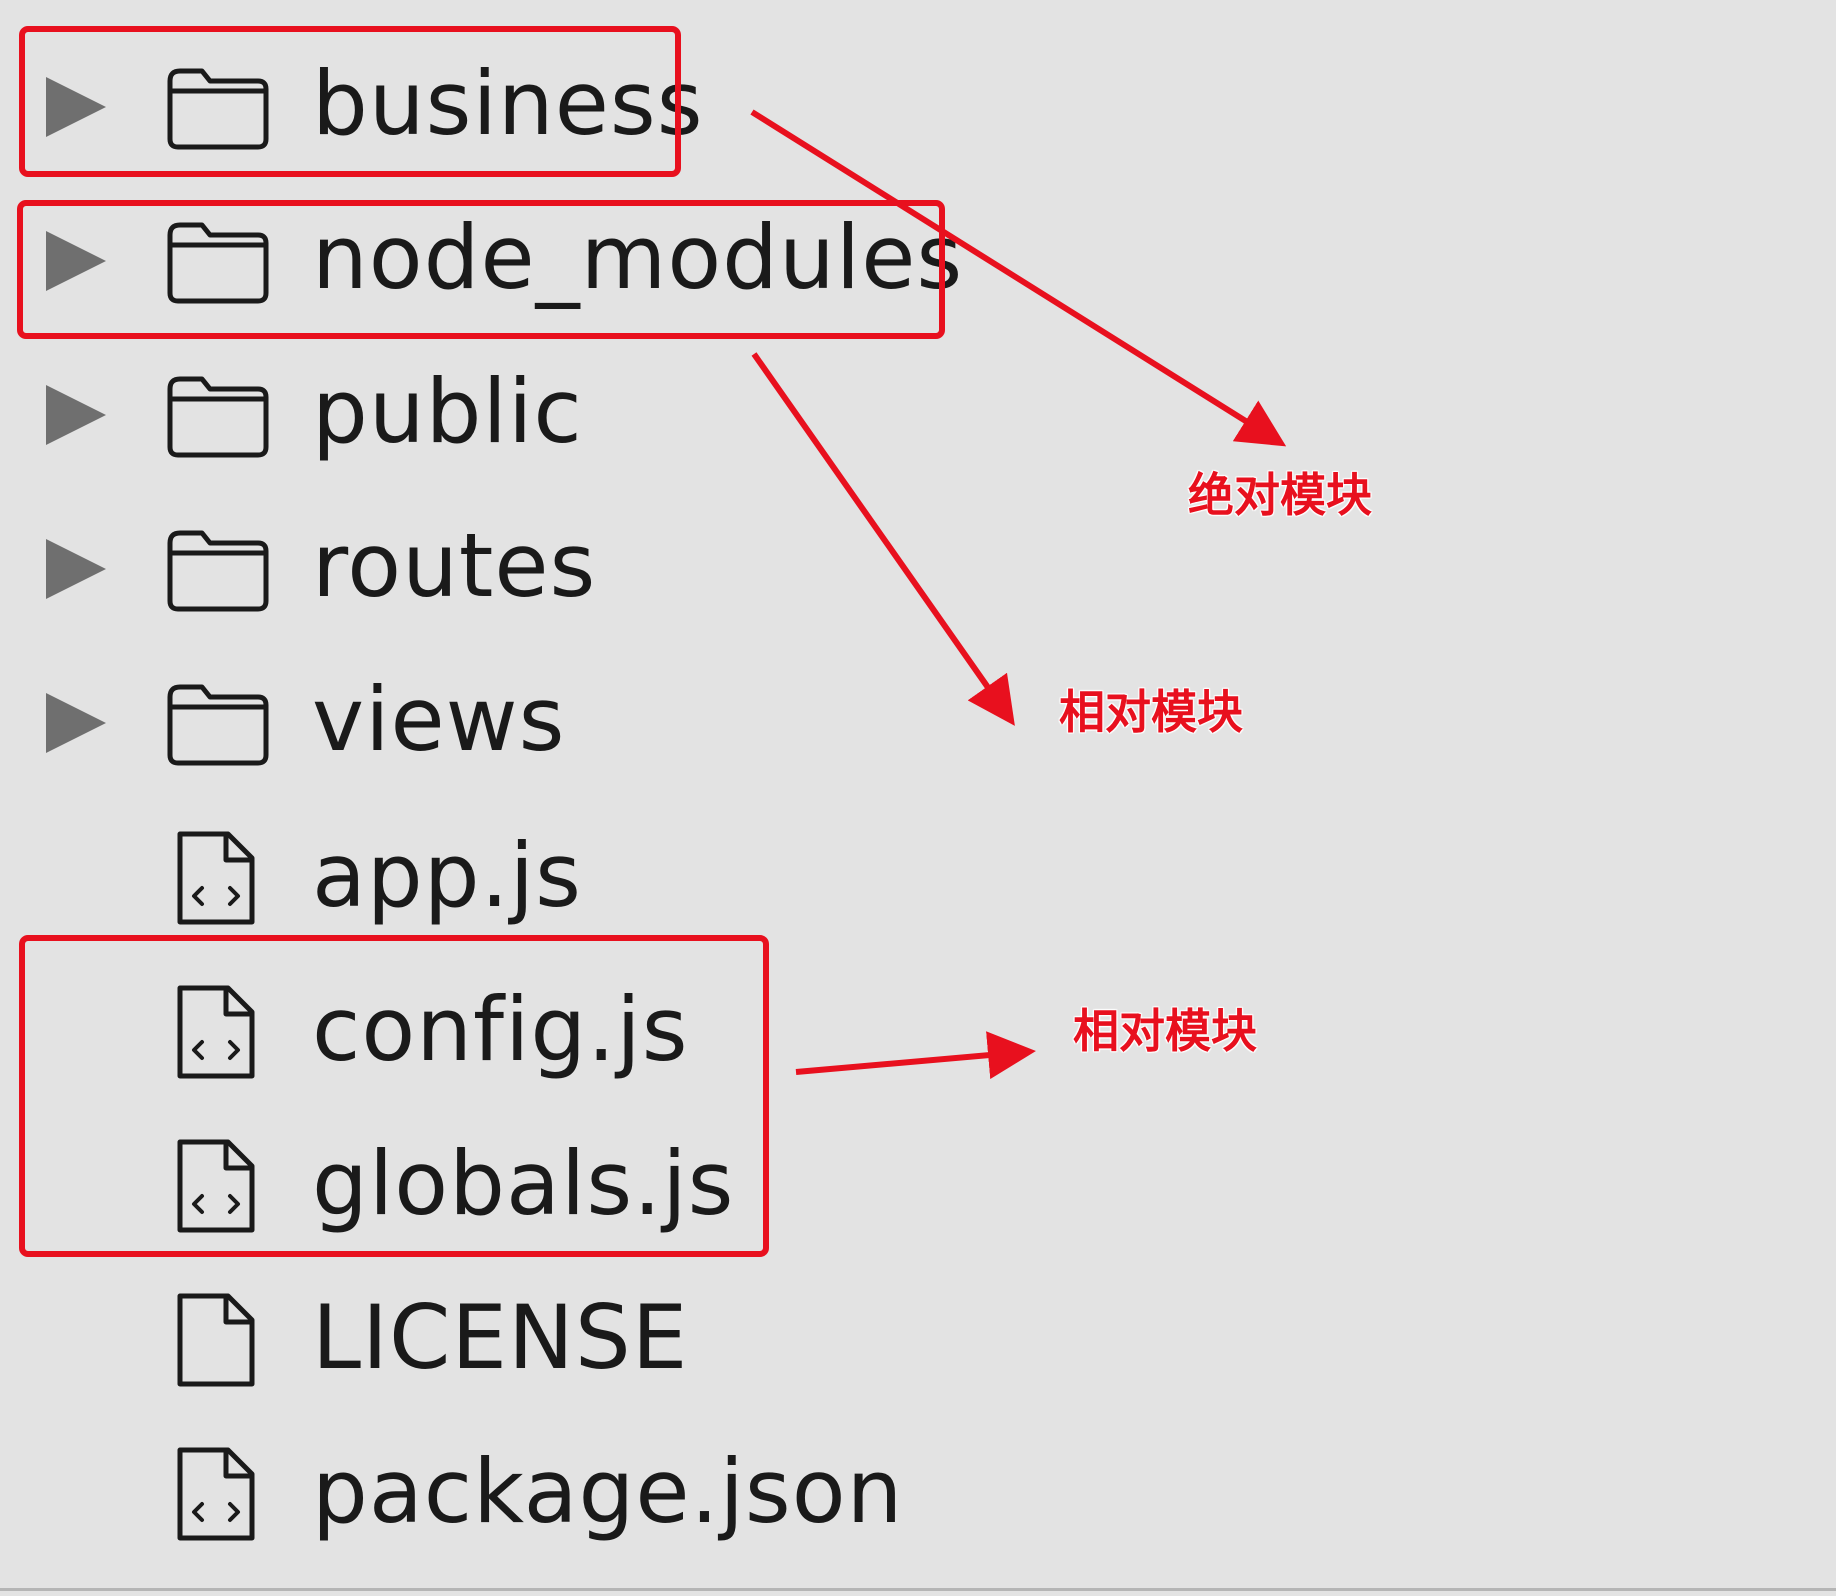 This screenshot has height=1596, width=1836. I want to click on bottom-divider, so click(918, 1589).